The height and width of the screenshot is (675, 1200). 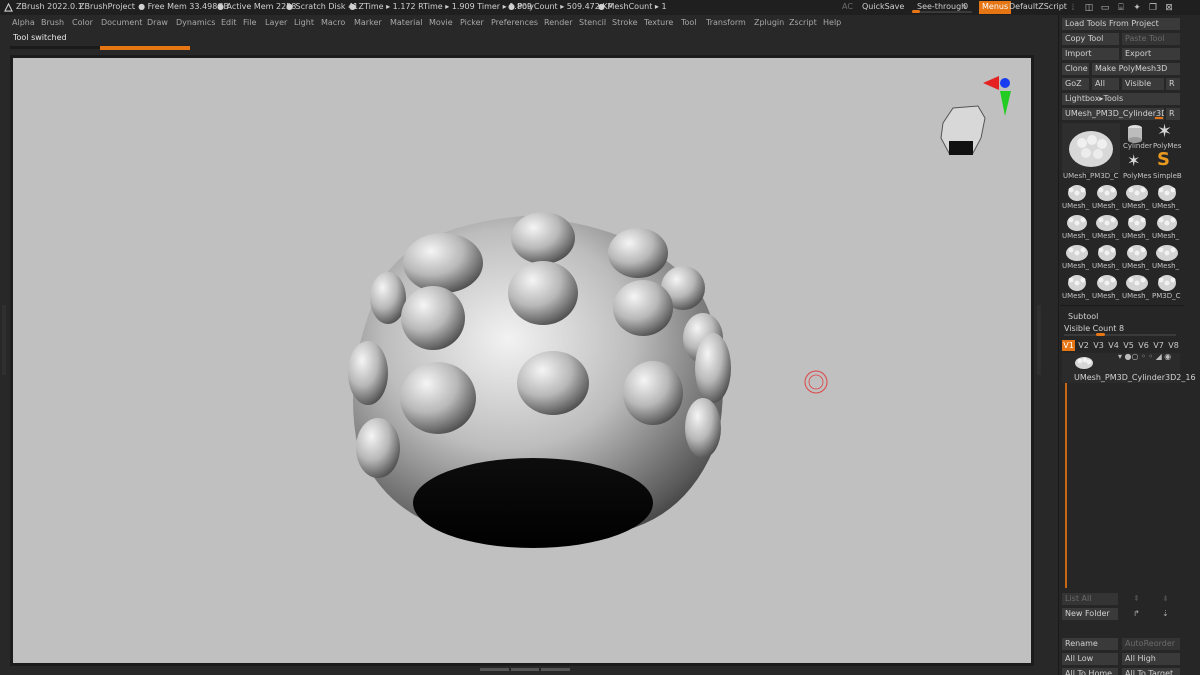 What do you see at coordinates (1068, 345) in the screenshot?
I see `version-tab-v1: V1` at bounding box center [1068, 345].